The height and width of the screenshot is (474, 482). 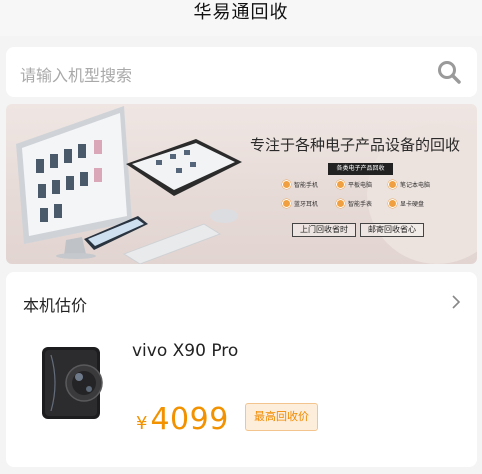 I want to click on page-title: 华易通回收, so click(x=241, y=12).